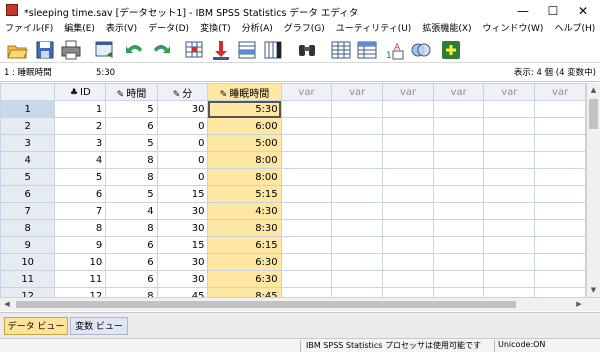 This screenshot has height=352, width=600. I want to click on use-sets-icon, so click(421, 50).